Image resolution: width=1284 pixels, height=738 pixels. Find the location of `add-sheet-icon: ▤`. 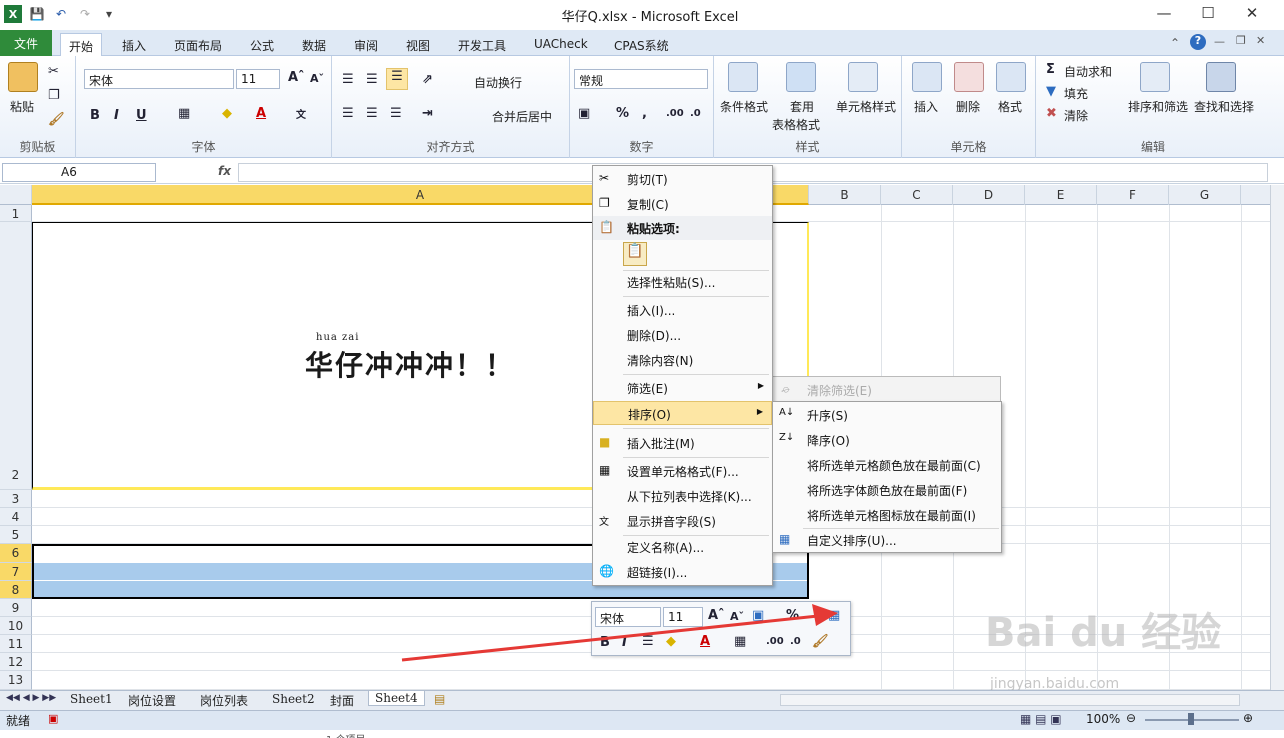

add-sheet-icon: ▤ is located at coordinates (439, 699).